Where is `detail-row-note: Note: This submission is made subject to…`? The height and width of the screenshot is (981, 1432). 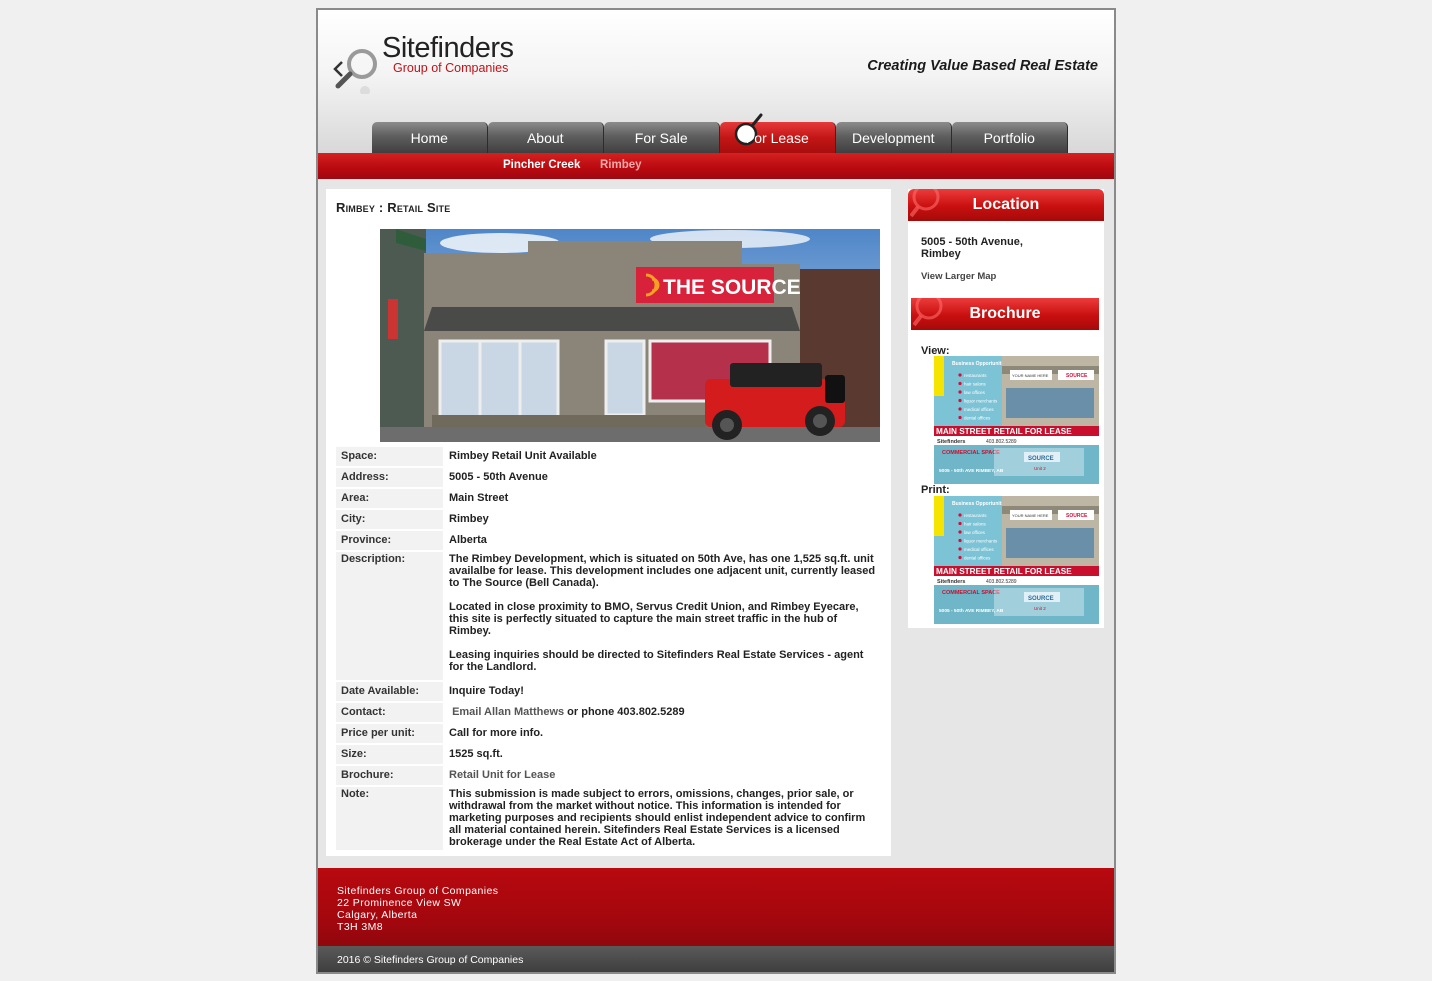
detail-row-note: Note: This submission is made subject to… is located at coordinates (608, 818).